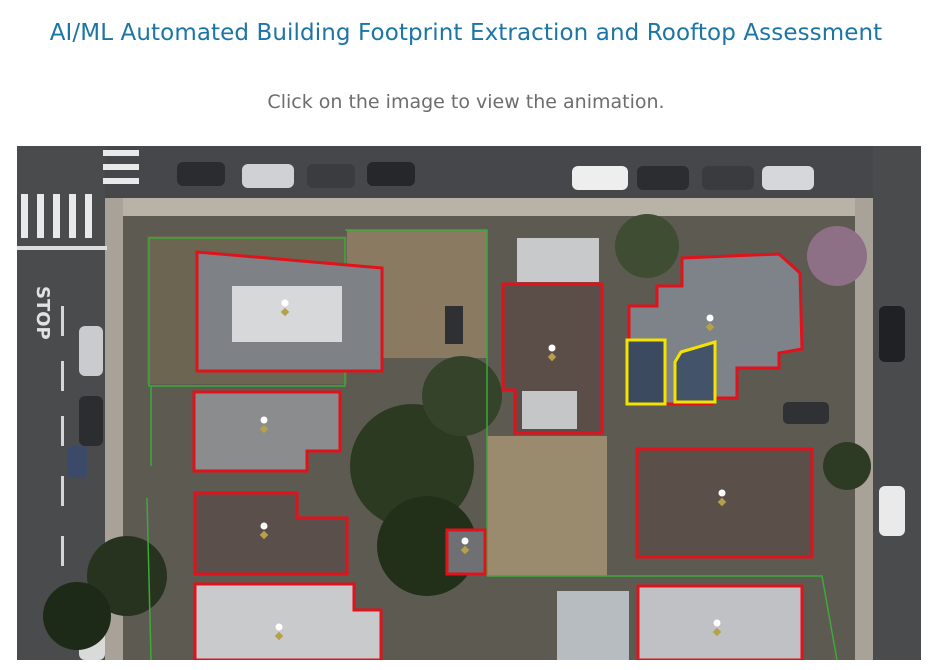 The width and height of the screenshot is (932, 670). I want to click on right-street, so click(897, 403).